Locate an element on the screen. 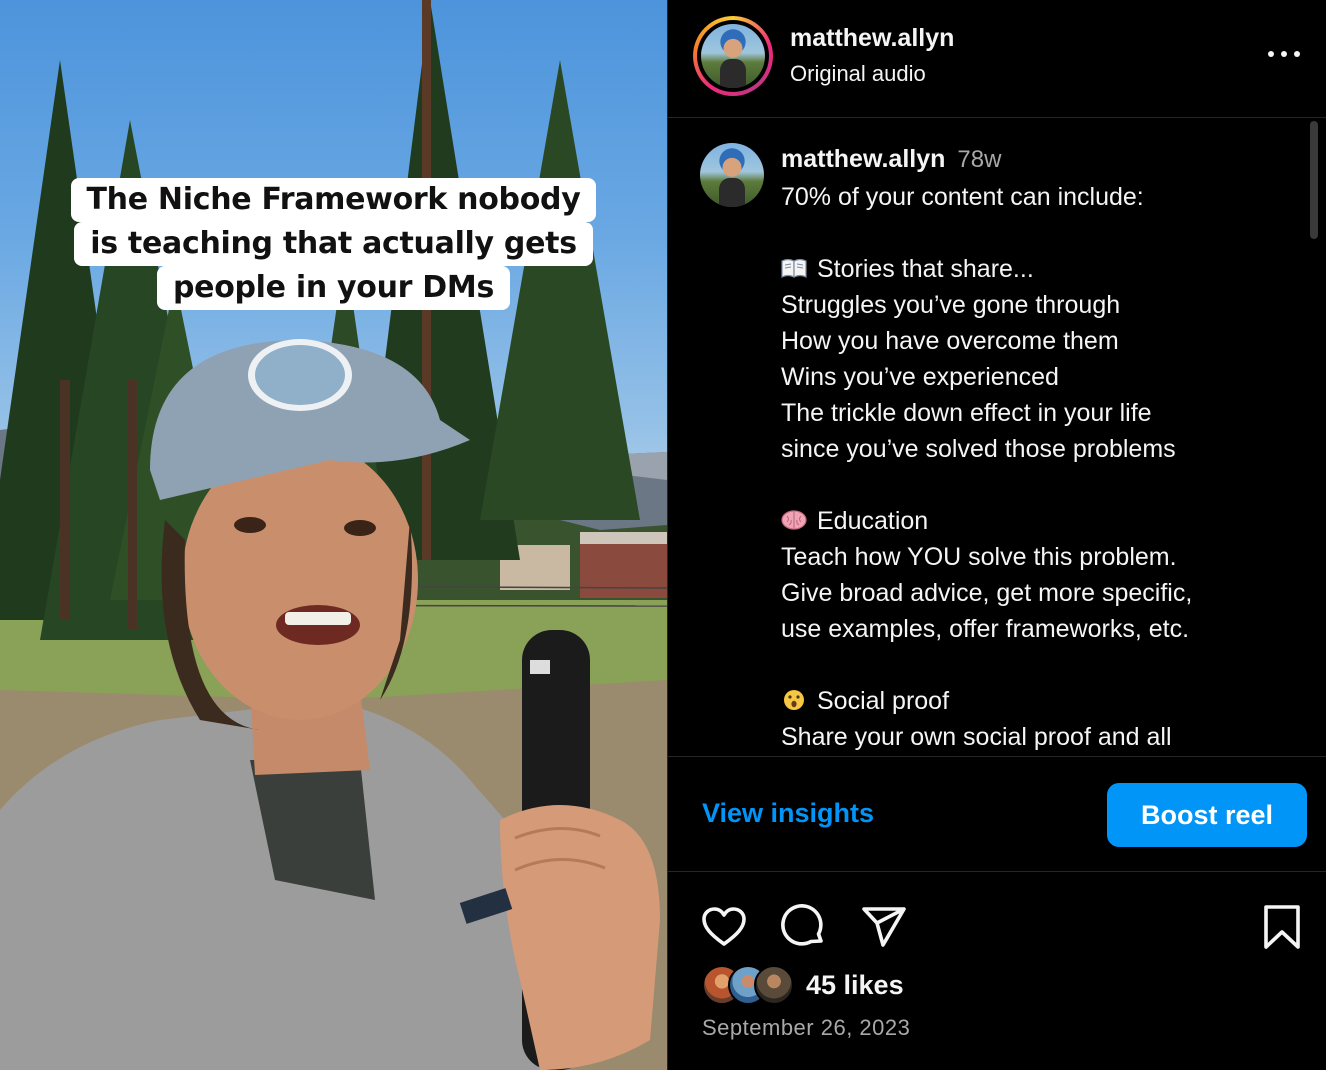  comment-icon is located at coordinates (804, 927).